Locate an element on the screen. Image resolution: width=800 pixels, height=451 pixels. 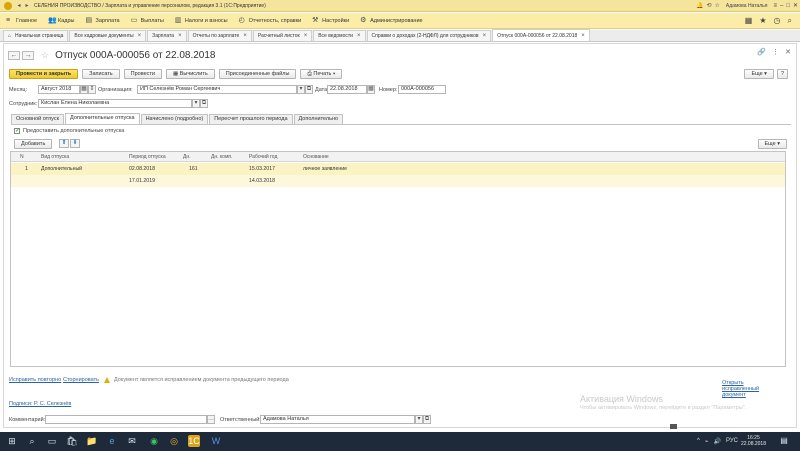
period-from-cell: 02.08.2018 is located at coordinates (142, 169).